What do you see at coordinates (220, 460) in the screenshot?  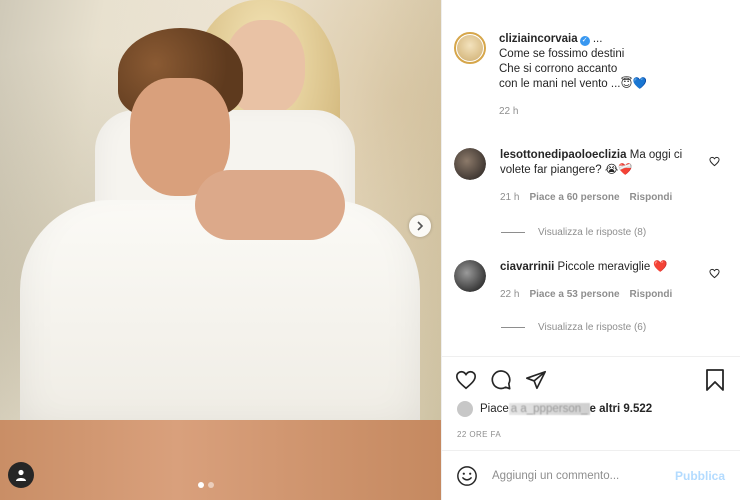 I see `photo-legs` at bounding box center [220, 460].